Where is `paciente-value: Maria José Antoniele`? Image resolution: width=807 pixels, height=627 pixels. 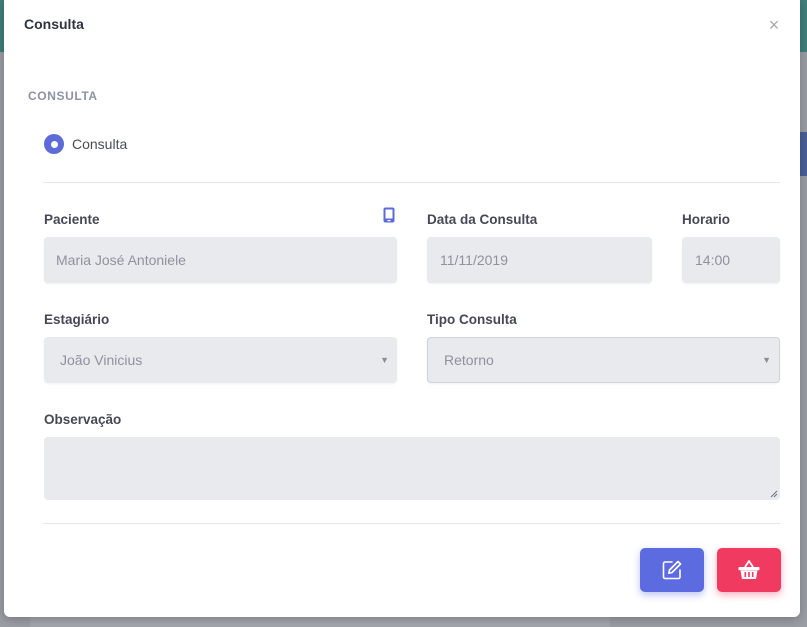 paciente-value: Maria José Antoniele is located at coordinates (121, 260).